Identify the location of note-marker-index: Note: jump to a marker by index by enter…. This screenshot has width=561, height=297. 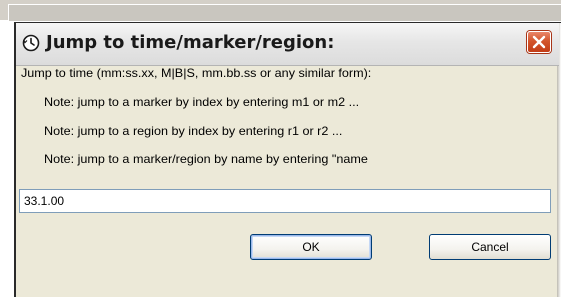
(202, 102).